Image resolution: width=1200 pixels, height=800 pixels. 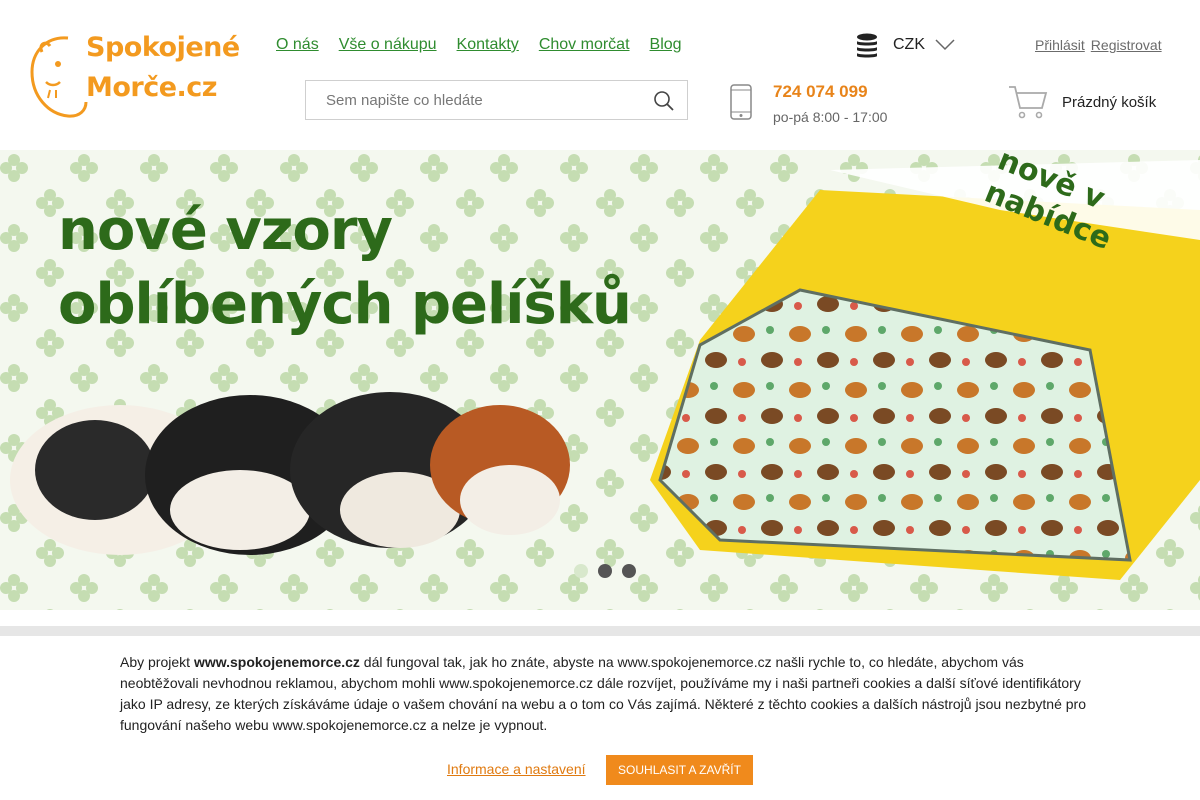 I want to click on cookie-message-intro: Aby projekt, so click(x=157, y=662).